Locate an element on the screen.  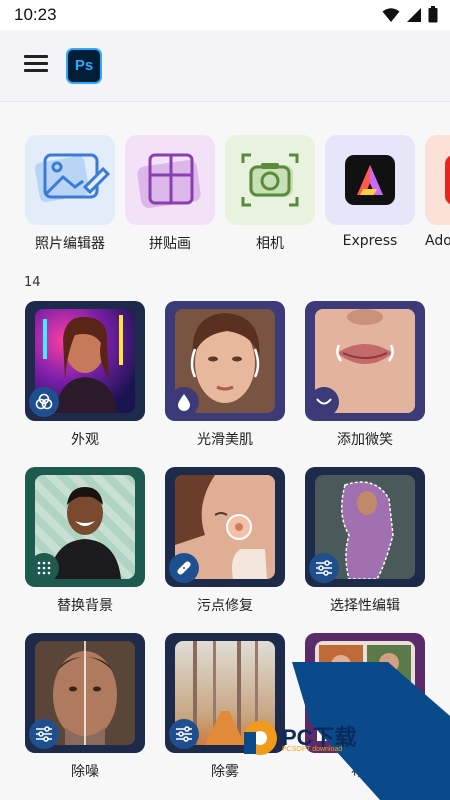
bandage-icon is located at coordinates (184, 568).